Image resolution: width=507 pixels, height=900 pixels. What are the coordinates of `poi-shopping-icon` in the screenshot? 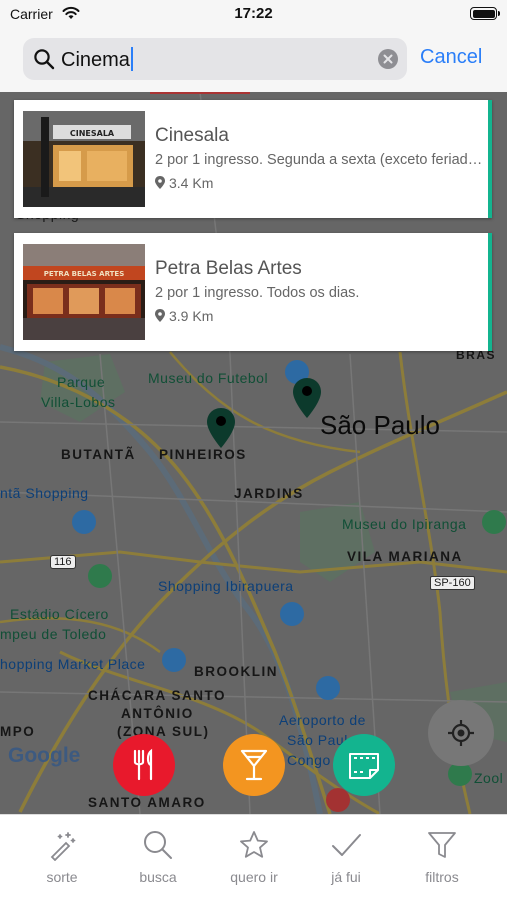 It's located at (84, 522).